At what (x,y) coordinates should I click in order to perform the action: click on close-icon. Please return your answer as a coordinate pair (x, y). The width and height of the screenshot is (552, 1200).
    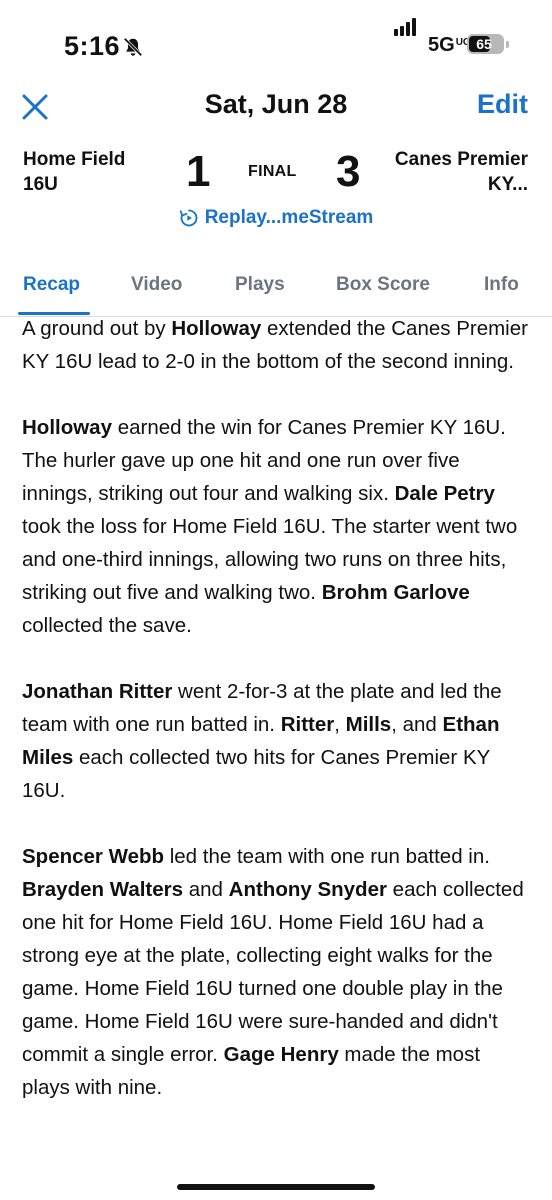
    Looking at the image, I should click on (35, 107).